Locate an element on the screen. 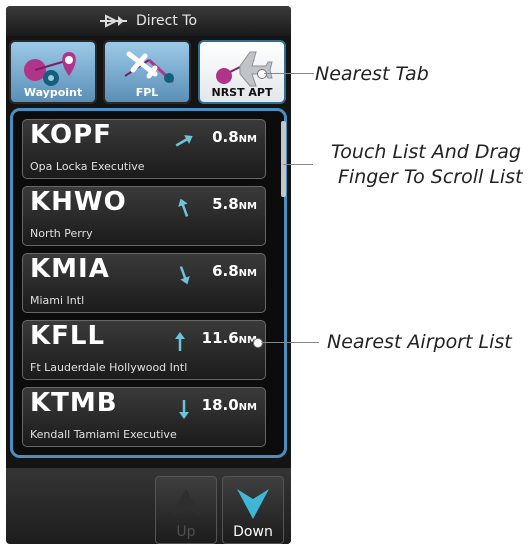  tab-fpl: FPL is located at coordinates (147, 72).